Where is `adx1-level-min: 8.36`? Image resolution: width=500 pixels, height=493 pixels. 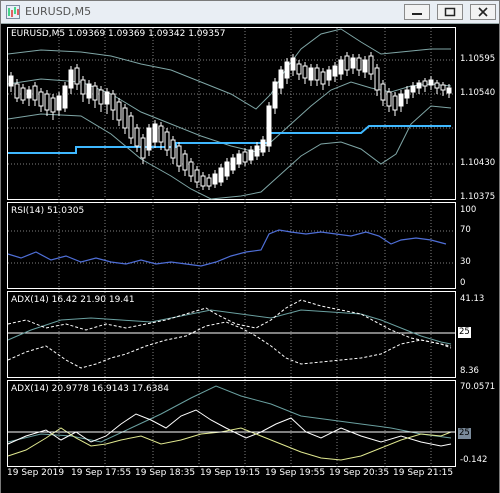
adx1-level-min: 8.36 is located at coordinates (469, 371).